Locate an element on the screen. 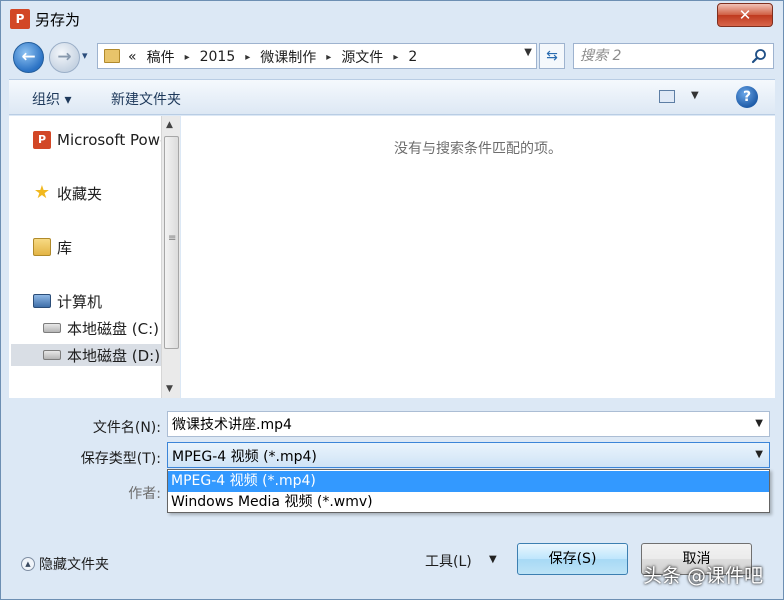  window-title: 另存为 is located at coordinates (58, 20).